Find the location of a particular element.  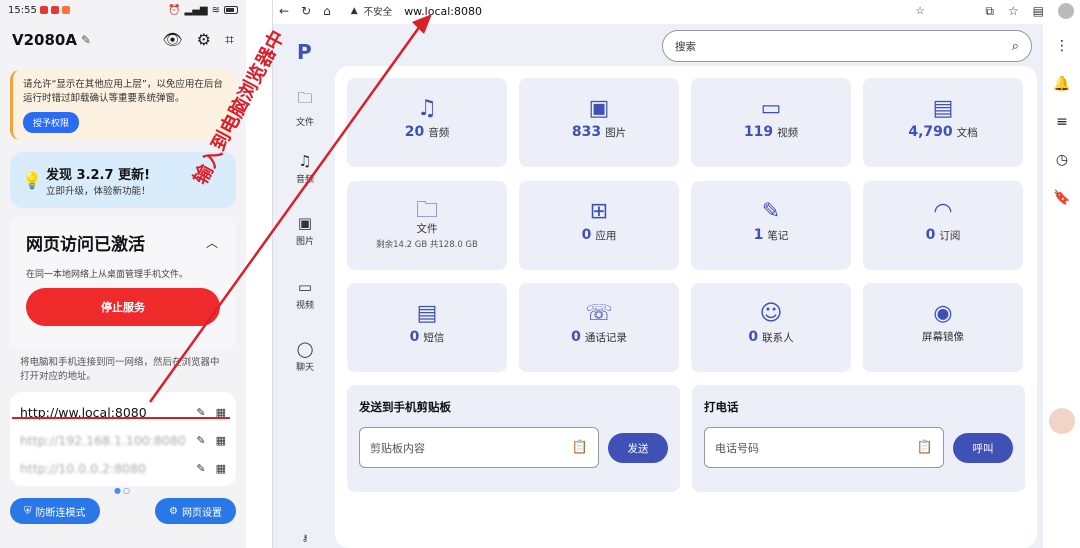

warning-text: 请允许“显示在其他应用上层”，以免应用在后台运行时错过卸载确认等重要系统弹窗。 is located at coordinates (123, 91).